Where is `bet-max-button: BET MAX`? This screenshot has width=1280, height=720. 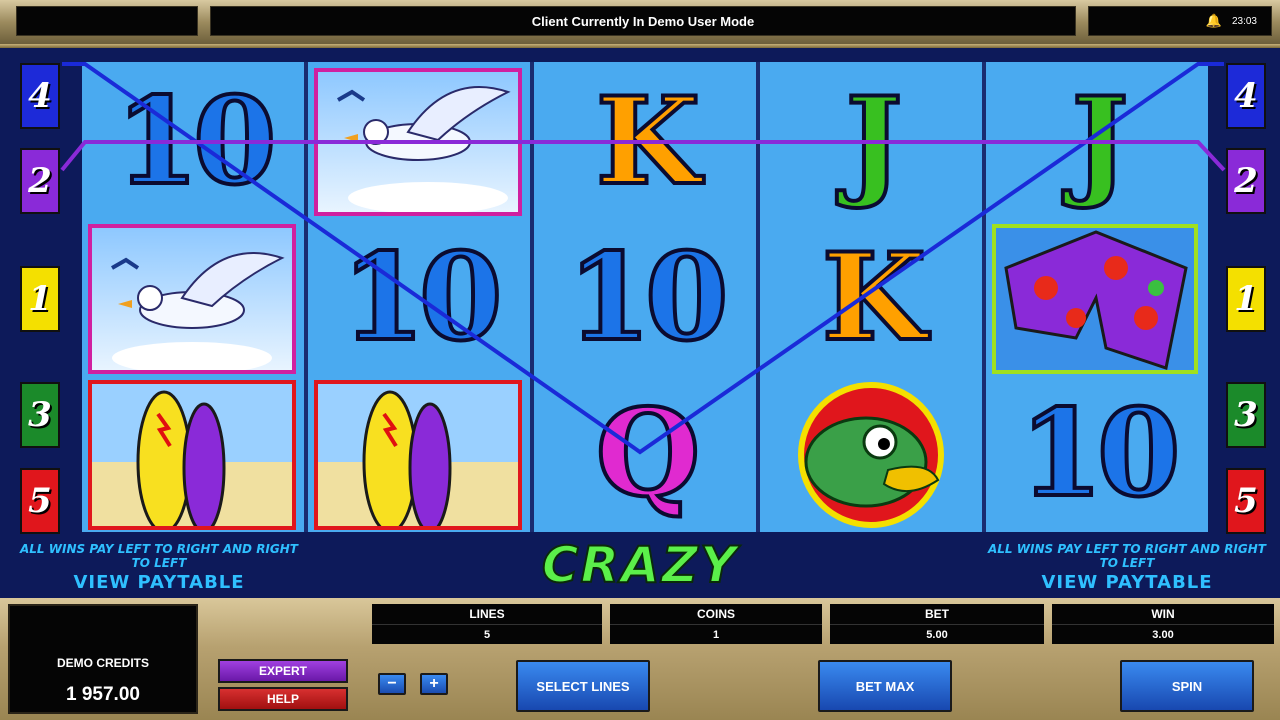 bet-max-button: BET MAX is located at coordinates (885, 686).